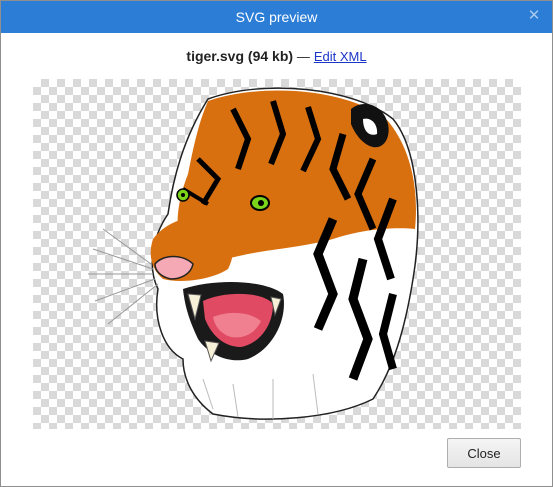 This screenshot has height=487, width=553. I want to click on dialog-titlebar: SVG preview ✕, so click(276, 17).